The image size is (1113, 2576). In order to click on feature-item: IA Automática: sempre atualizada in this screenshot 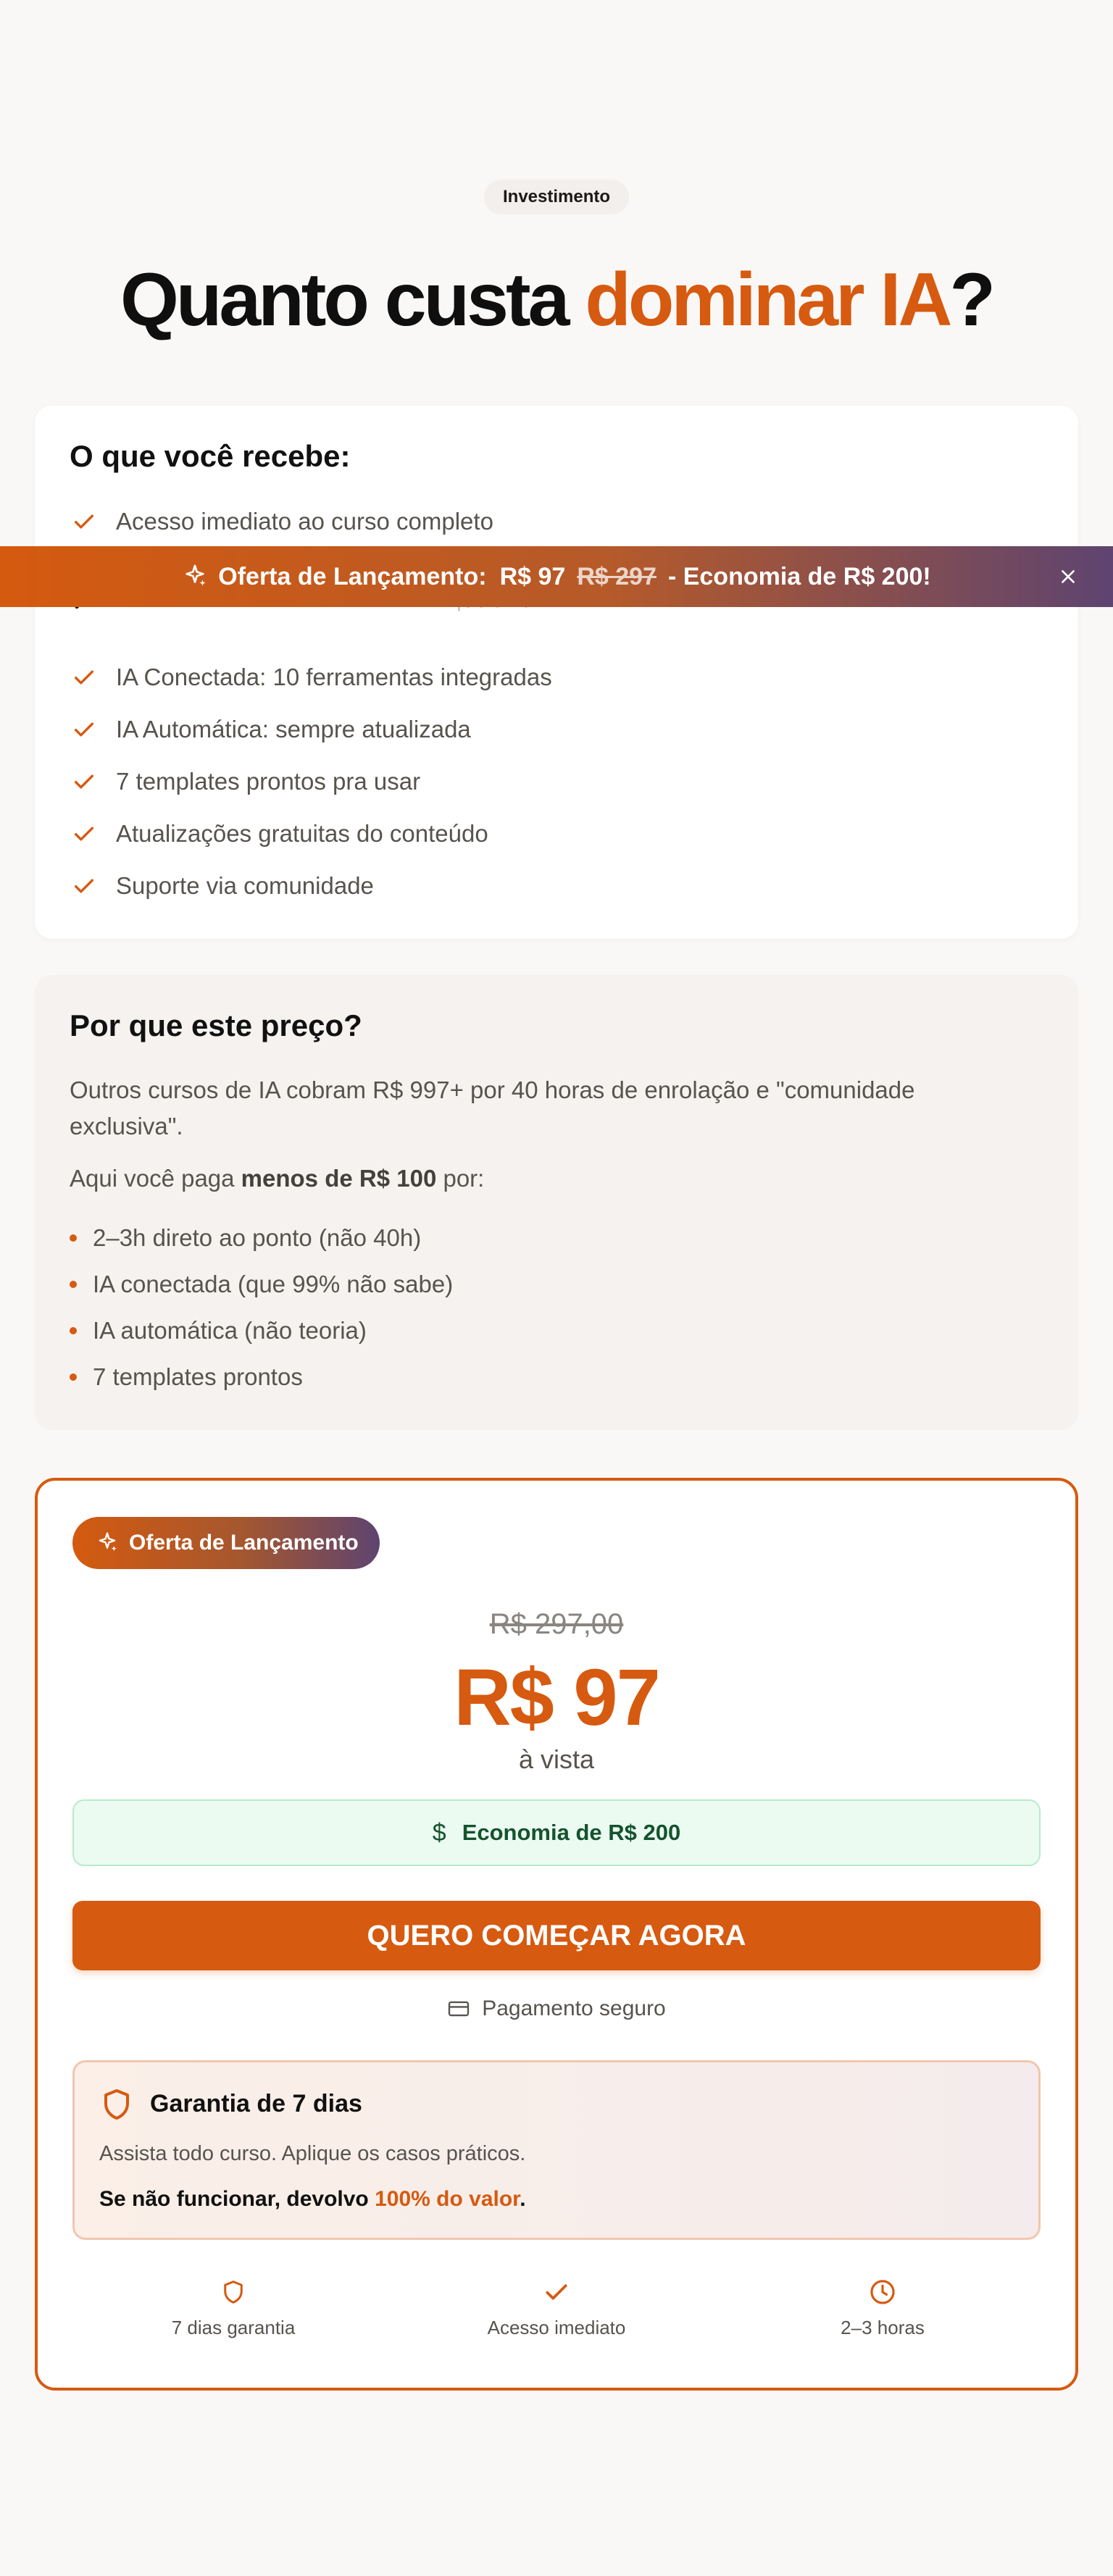, I will do `click(270, 729)`.